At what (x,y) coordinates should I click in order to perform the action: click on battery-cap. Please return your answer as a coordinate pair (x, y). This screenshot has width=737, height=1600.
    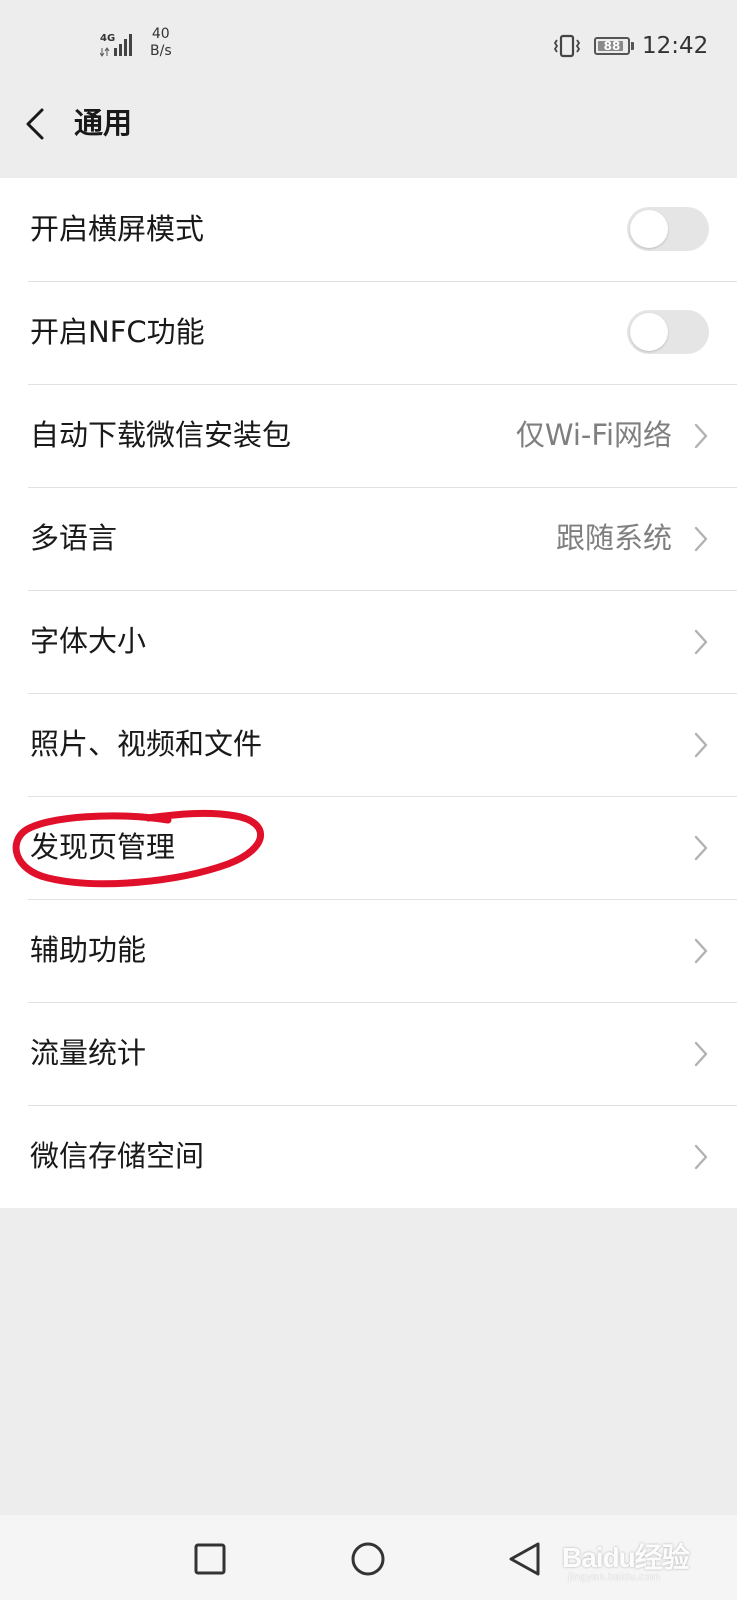
    Looking at the image, I should click on (632, 46).